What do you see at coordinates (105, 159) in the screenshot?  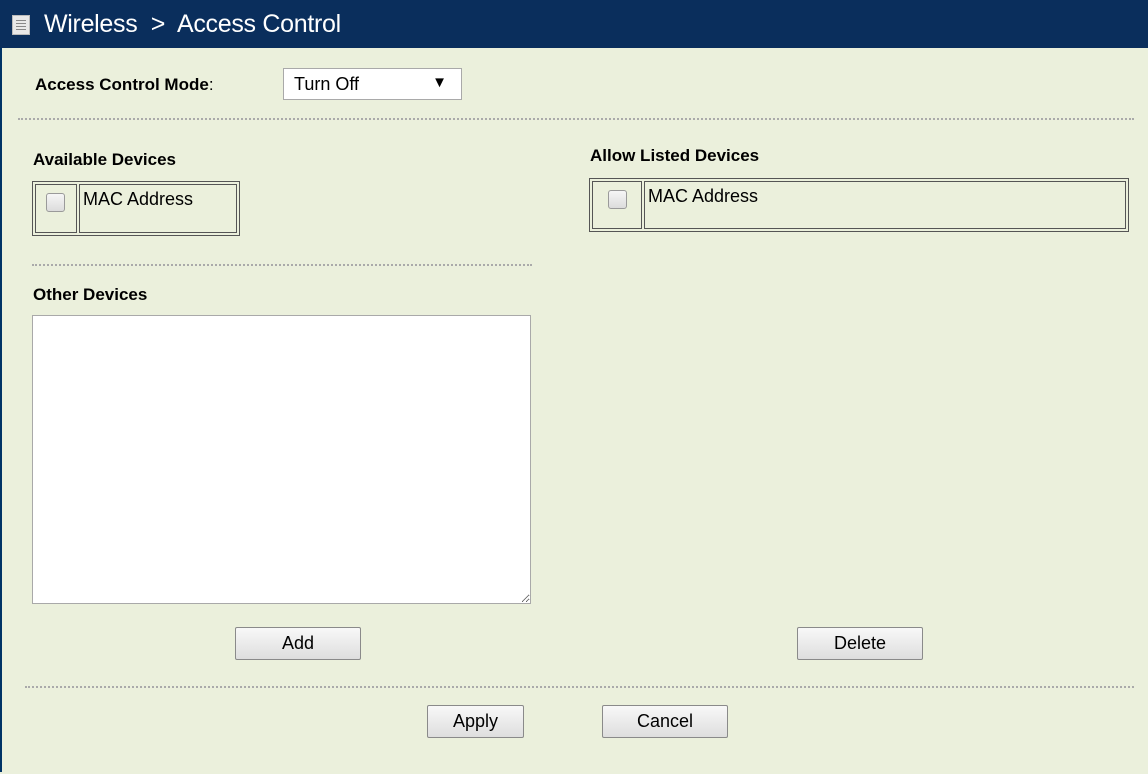 I see `available-devices-title: Available Devices` at bounding box center [105, 159].